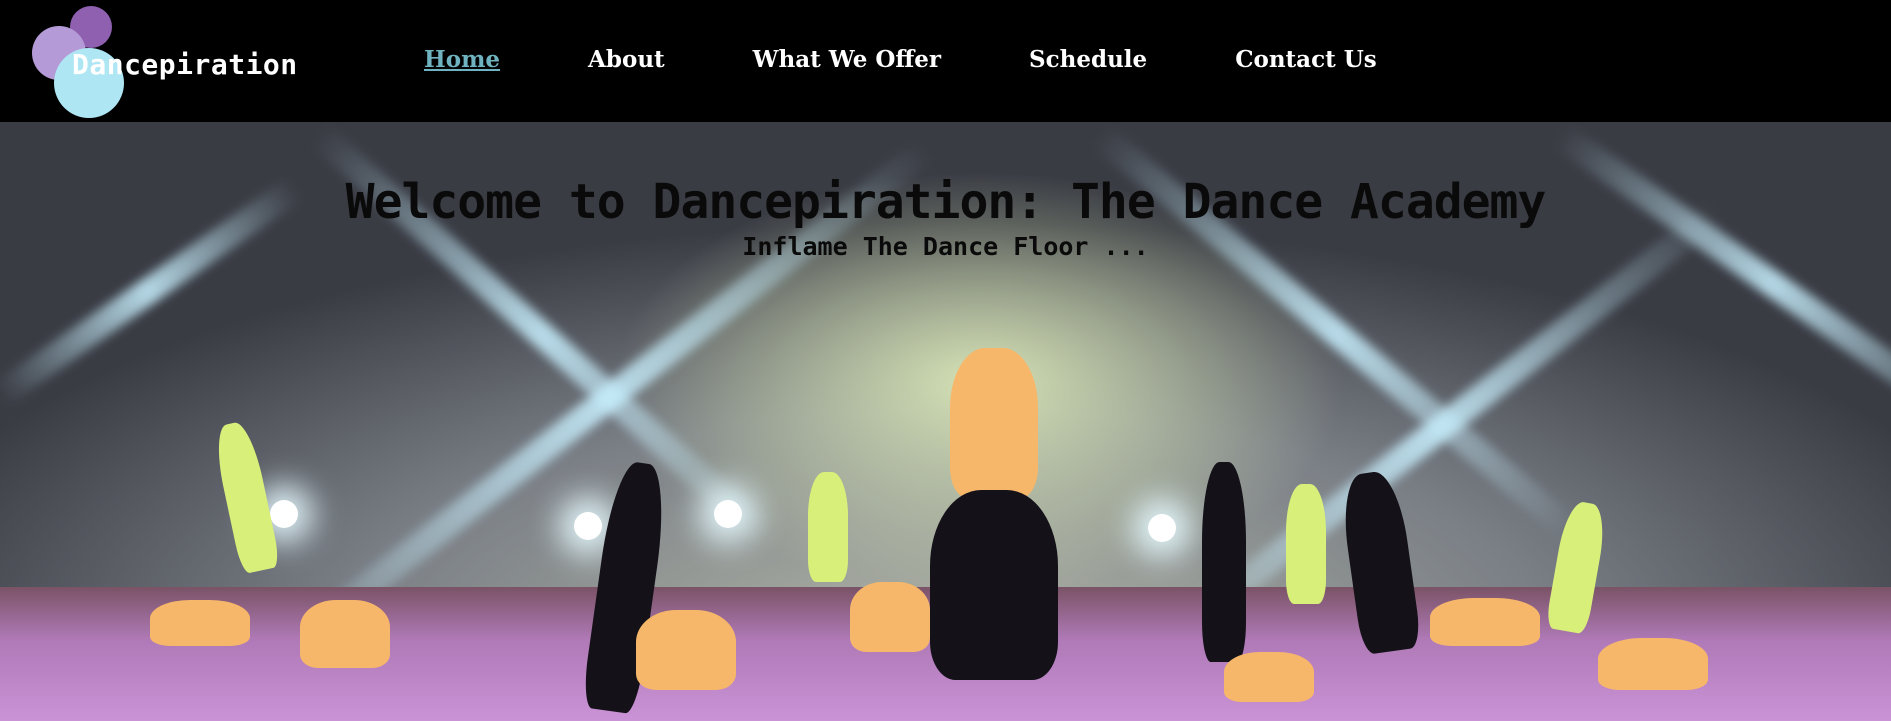  I want to click on nav-link-contact-us: Contact Us, so click(1306, 59).